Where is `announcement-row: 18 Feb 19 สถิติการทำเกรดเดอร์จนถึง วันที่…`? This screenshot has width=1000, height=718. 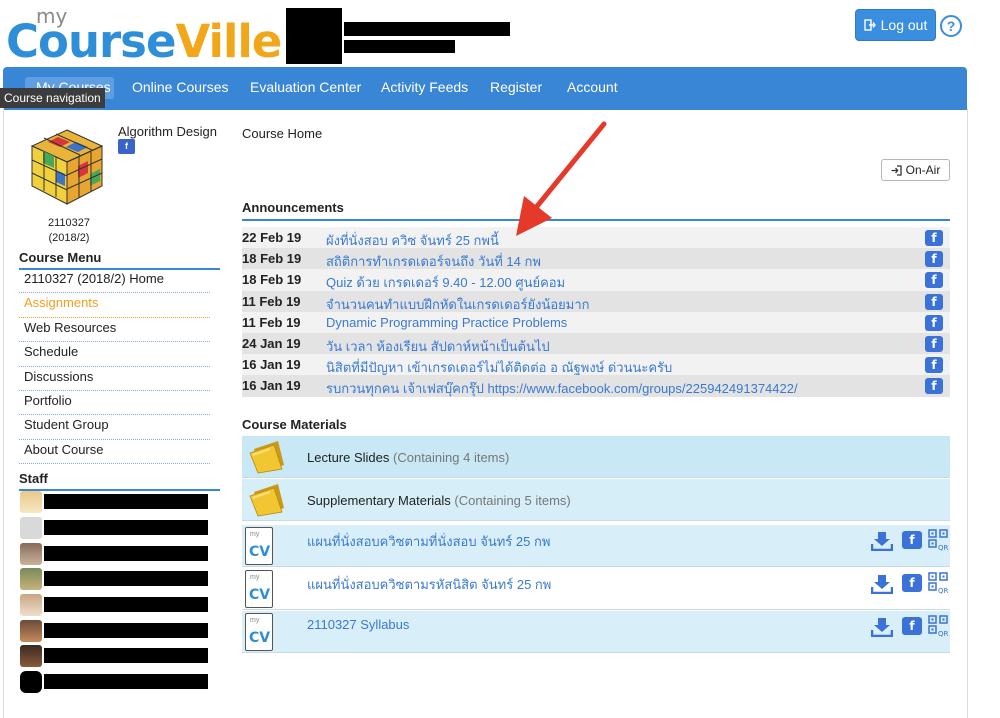
announcement-row: 18 Feb 19 สถิติการทำเกรดเดอร์จนถึง วันที่… is located at coordinates (596, 259).